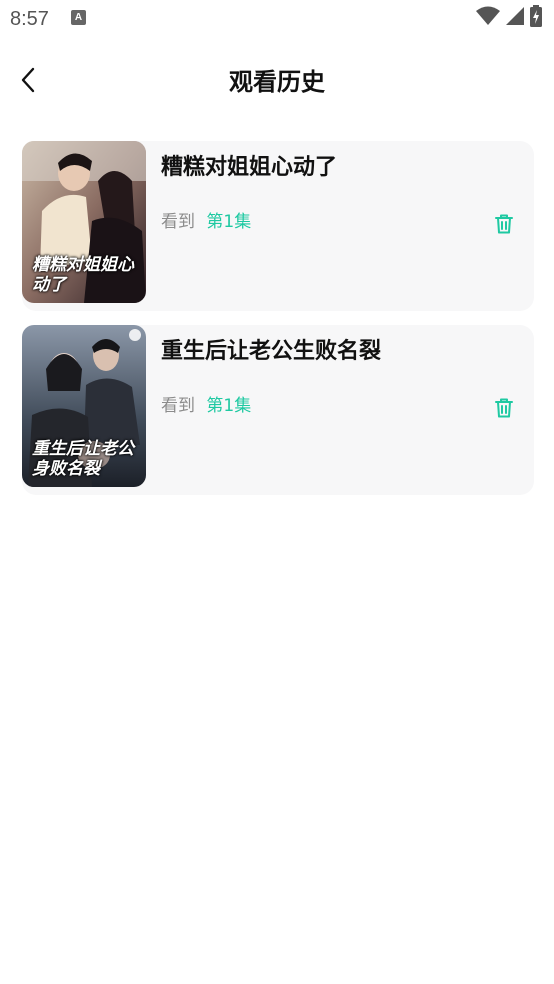 This screenshot has width=554, height=984. I want to click on notification-icon: A, so click(78, 17).